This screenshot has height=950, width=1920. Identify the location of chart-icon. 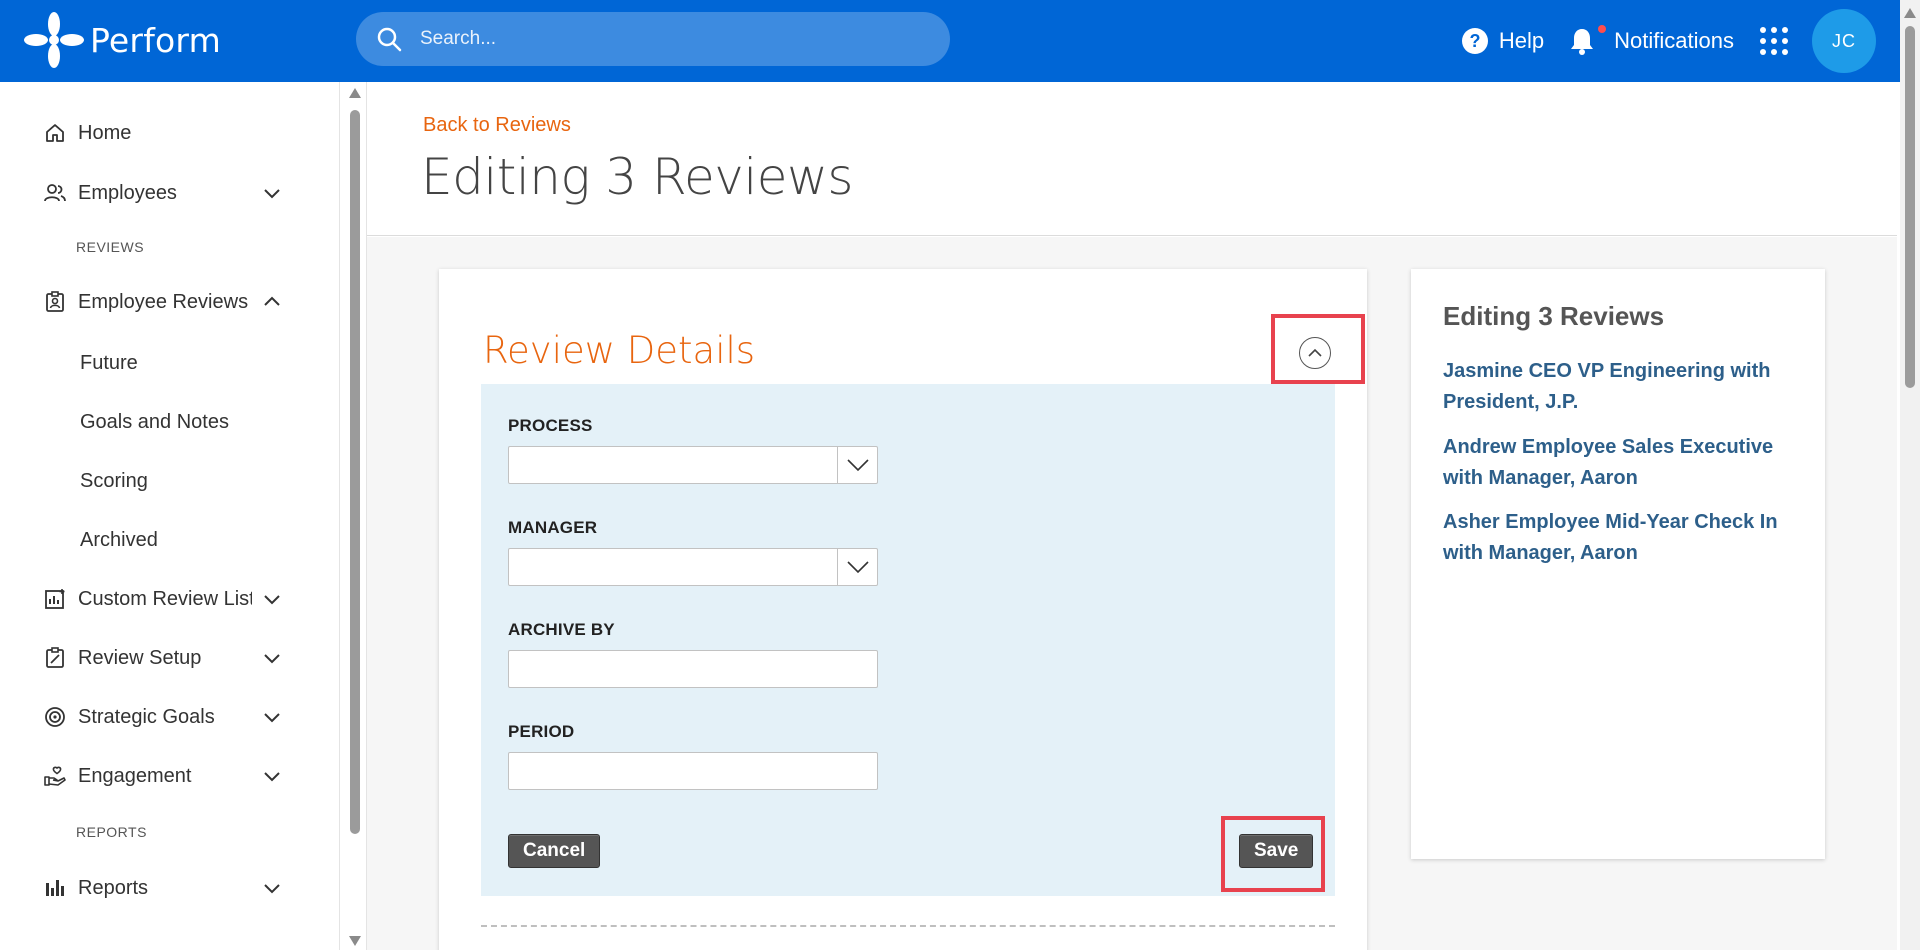
(55, 599).